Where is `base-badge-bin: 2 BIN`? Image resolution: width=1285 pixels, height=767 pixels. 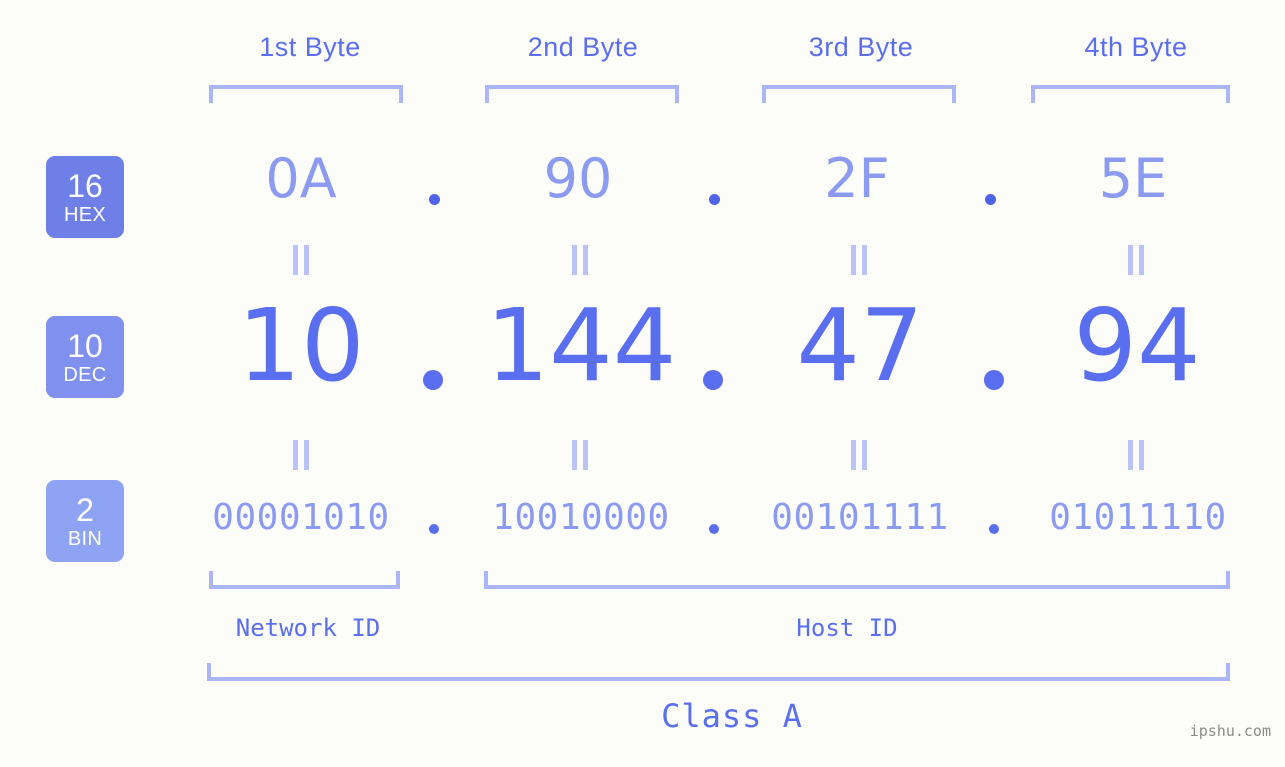 base-badge-bin: 2 BIN is located at coordinates (85, 521).